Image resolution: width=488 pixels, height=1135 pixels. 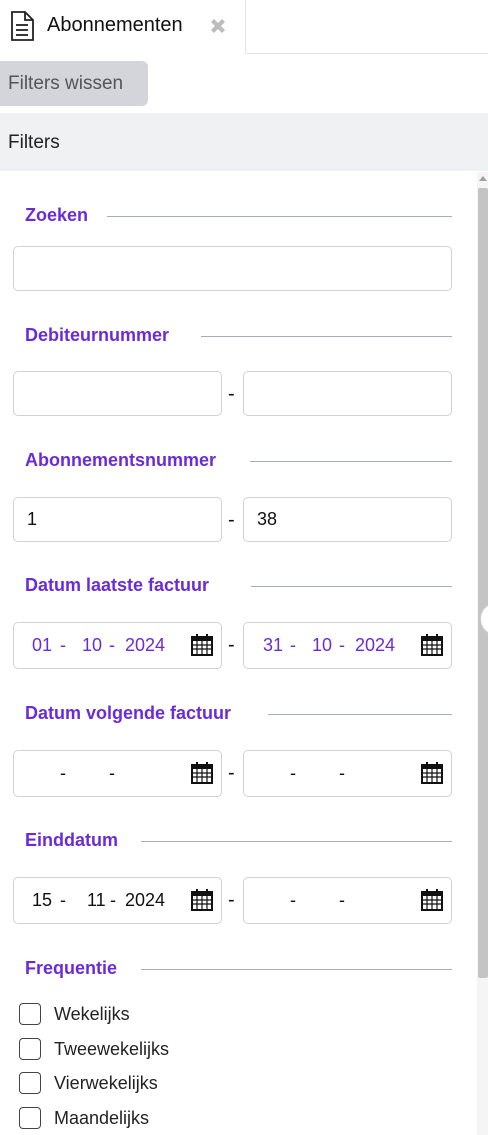 What do you see at coordinates (42, 900) in the screenshot?
I see `date-day: 15` at bounding box center [42, 900].